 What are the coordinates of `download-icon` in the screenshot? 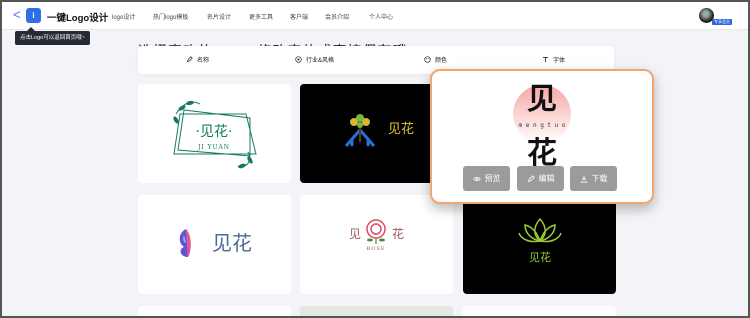 It's located at (583, 179).